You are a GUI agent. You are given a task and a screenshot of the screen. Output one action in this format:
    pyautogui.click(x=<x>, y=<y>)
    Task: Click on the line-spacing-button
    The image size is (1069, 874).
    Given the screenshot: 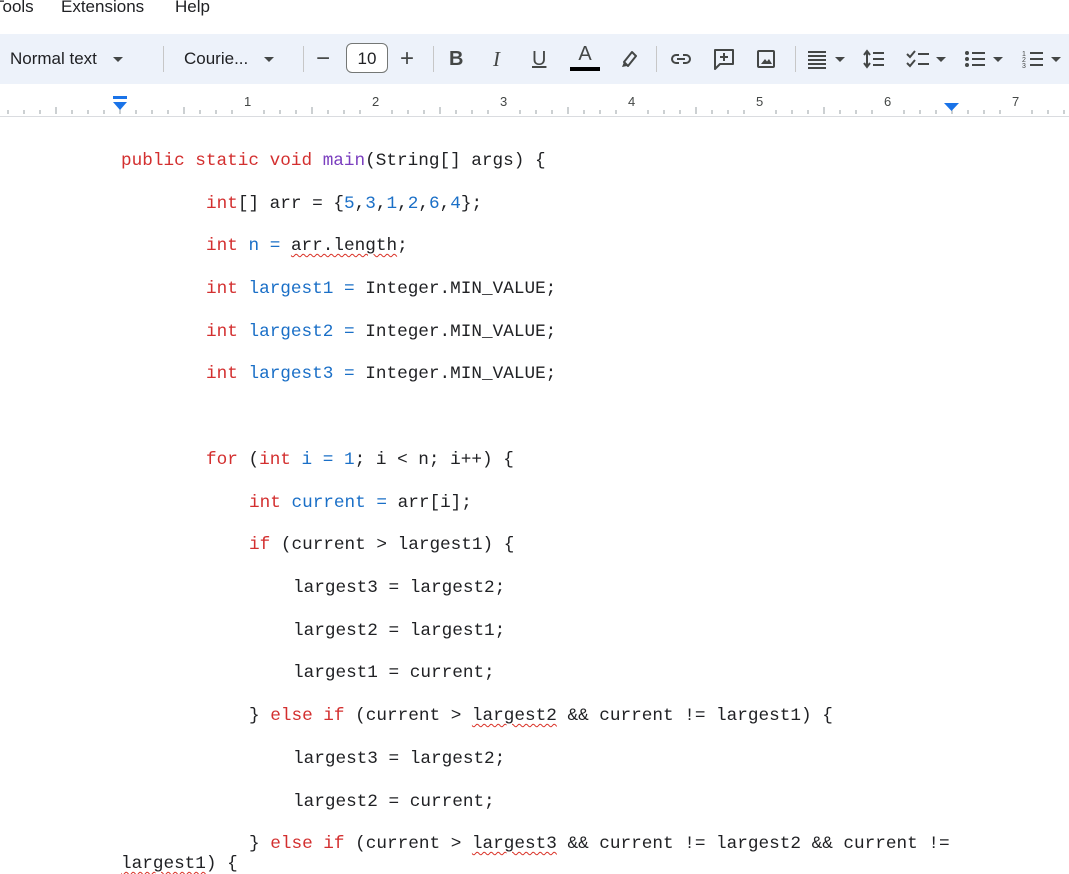 What is the action you would take?
    pyautogui.click(x=874, y=59)
    